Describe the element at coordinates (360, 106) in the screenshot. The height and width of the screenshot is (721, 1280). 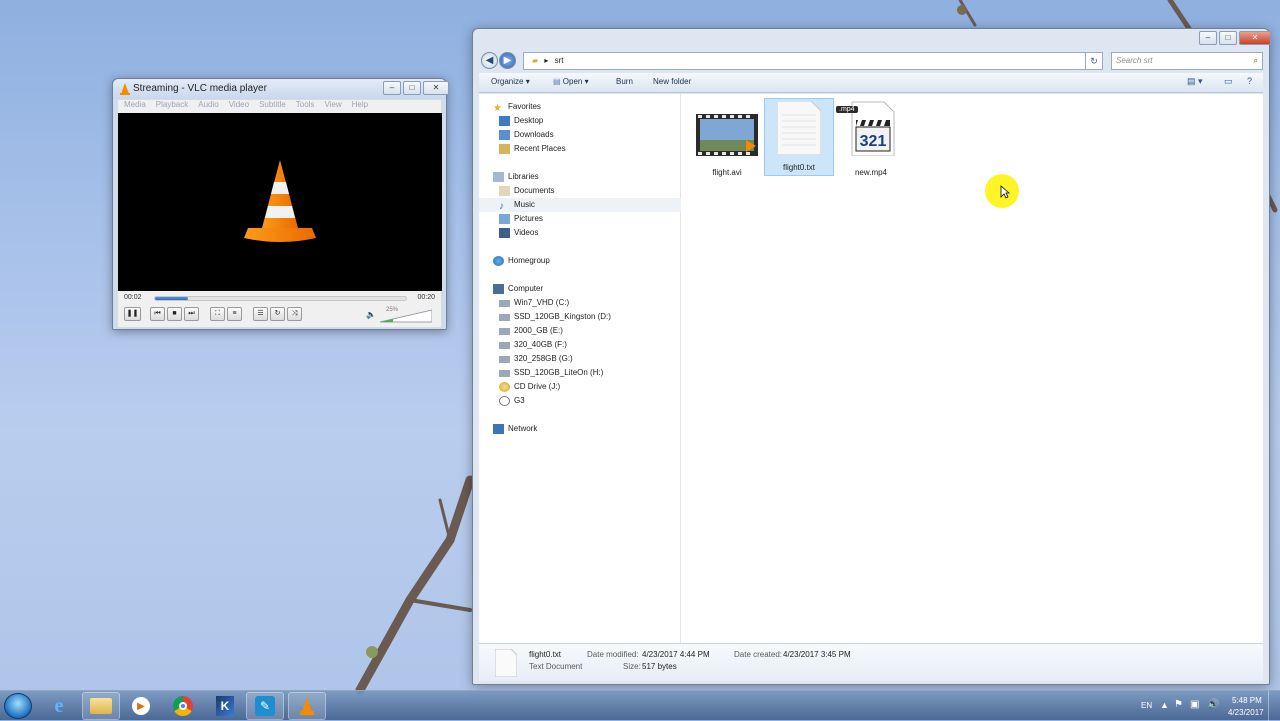
I see `menu-help: Help` at that location.